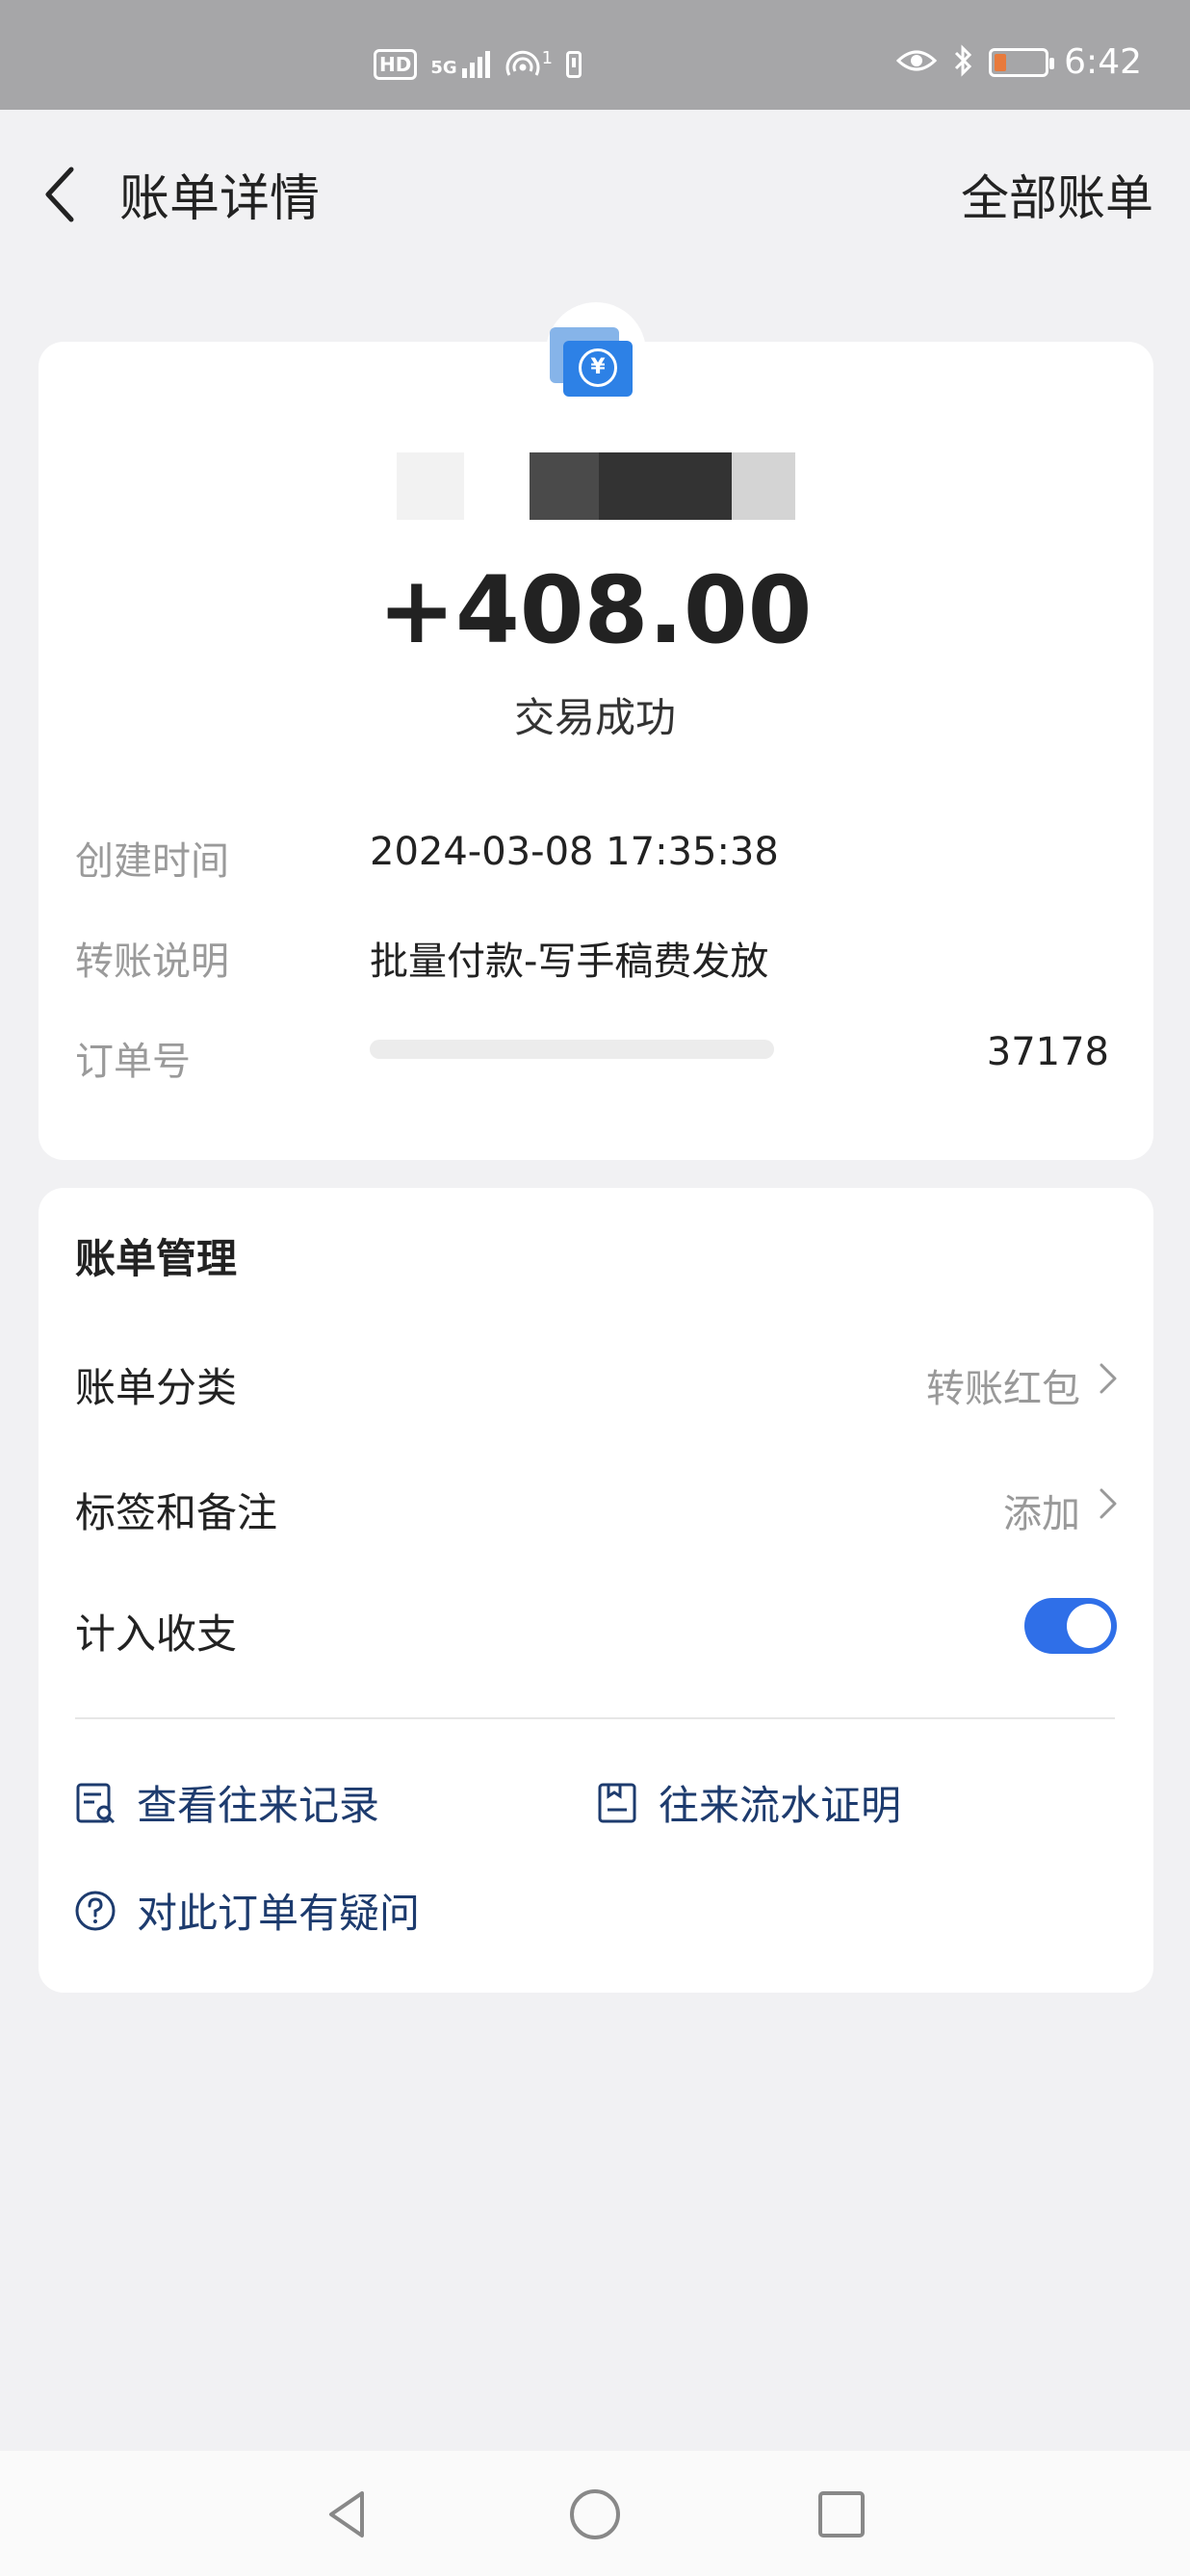 The image size is (1190, 2576). I want to click on order-number-redacted, so click(572, 1050).